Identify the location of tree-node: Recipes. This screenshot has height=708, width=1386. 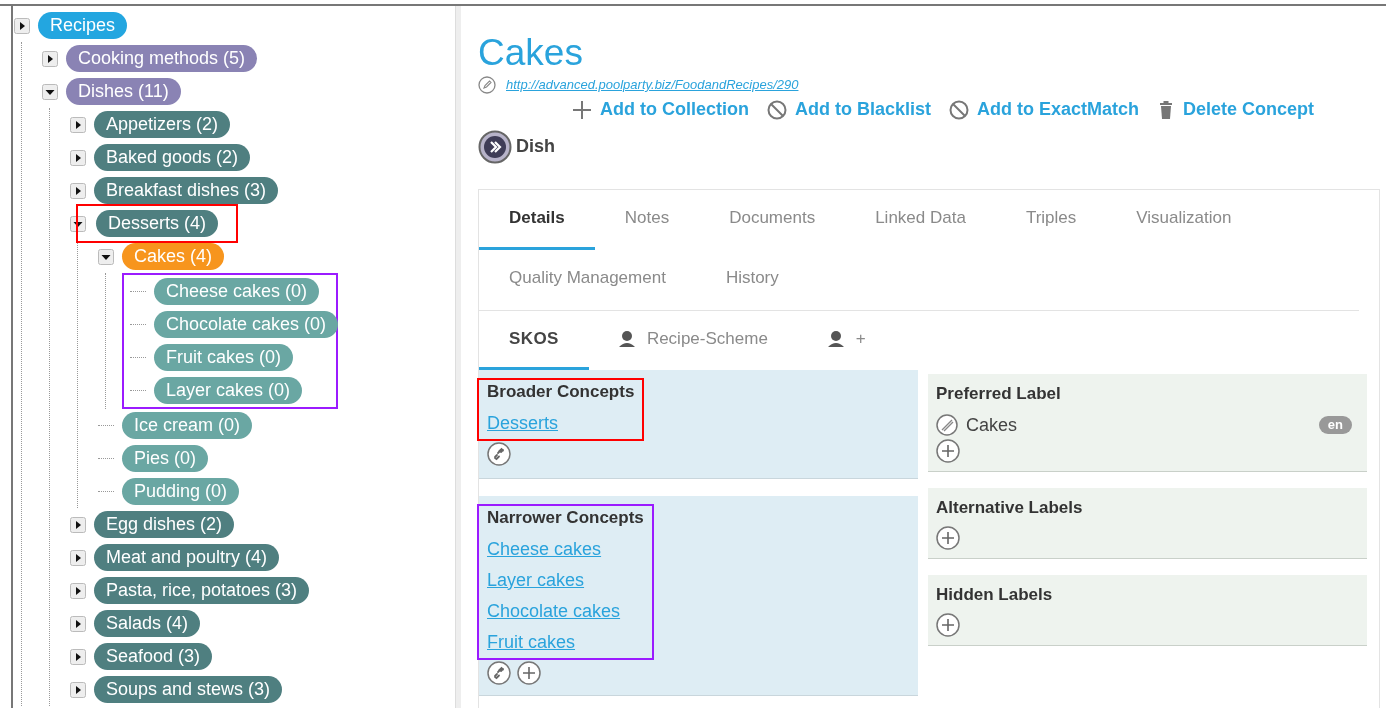
(83, 25).